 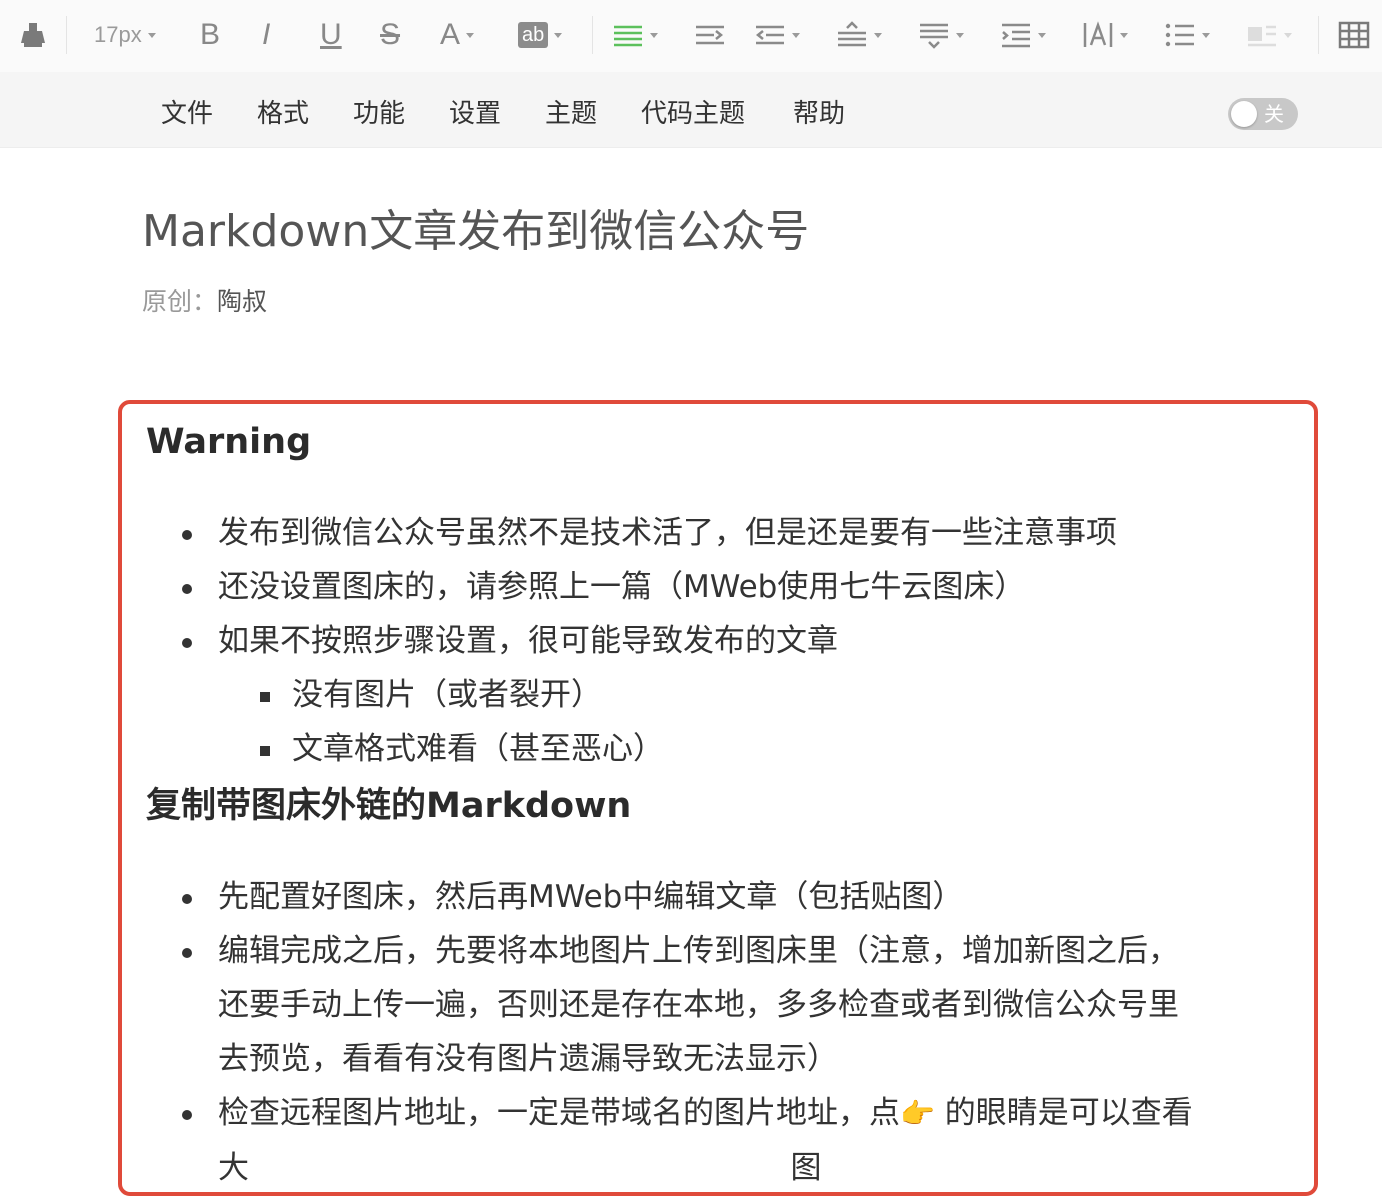 I want to click on menu-file: 文件, so click(x=187, y=114).